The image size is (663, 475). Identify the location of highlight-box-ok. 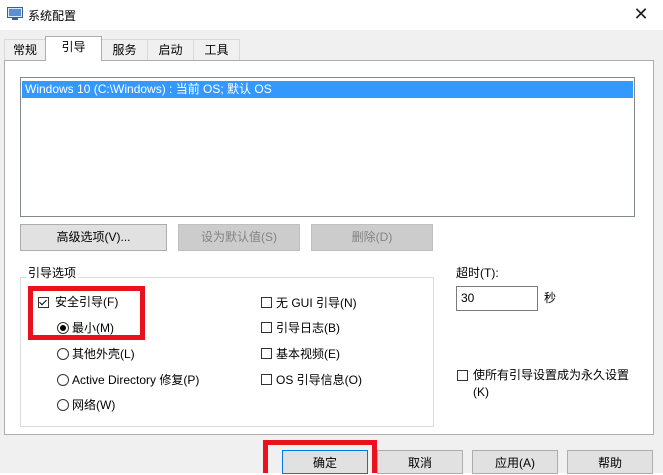
(320, 456).